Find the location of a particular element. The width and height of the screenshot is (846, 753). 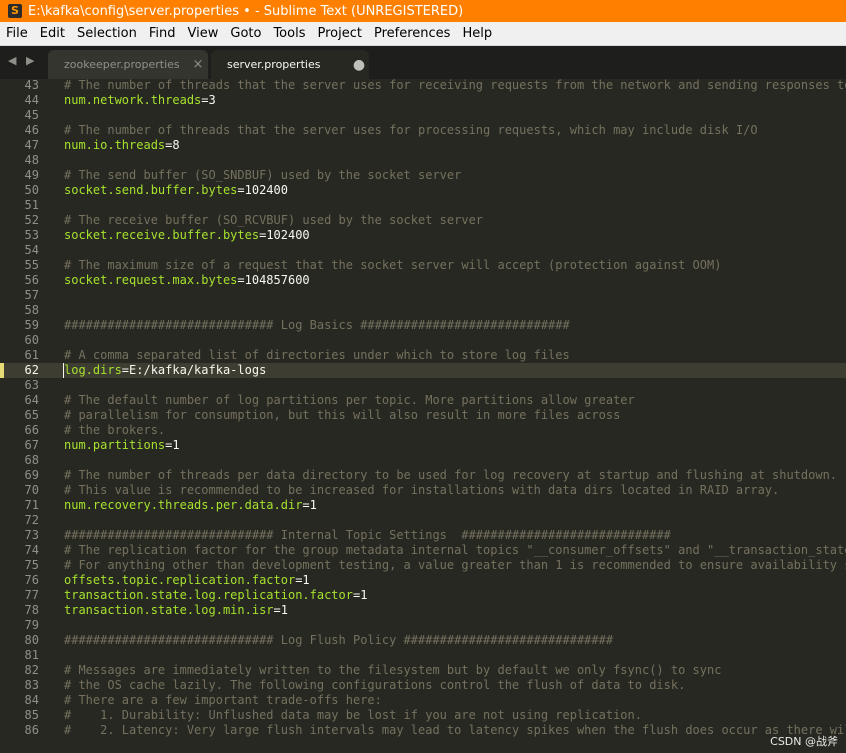

code-line: 63 is located at coordinates (423, 385).